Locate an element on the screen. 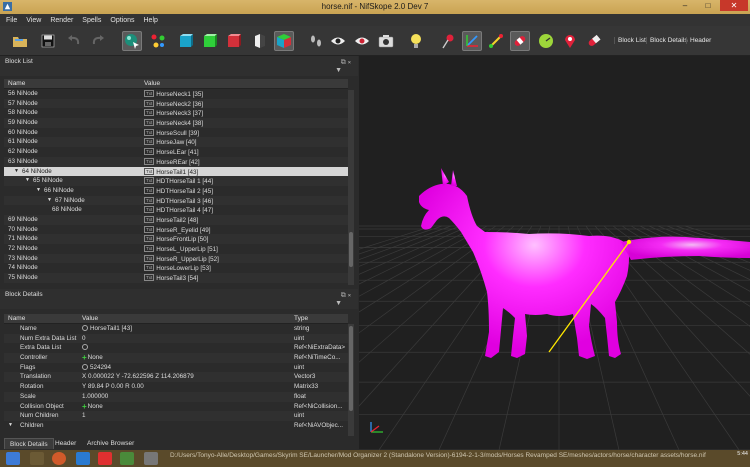 The image size is (750, 467). view-box-red-button is located at coordinates (234, 41).